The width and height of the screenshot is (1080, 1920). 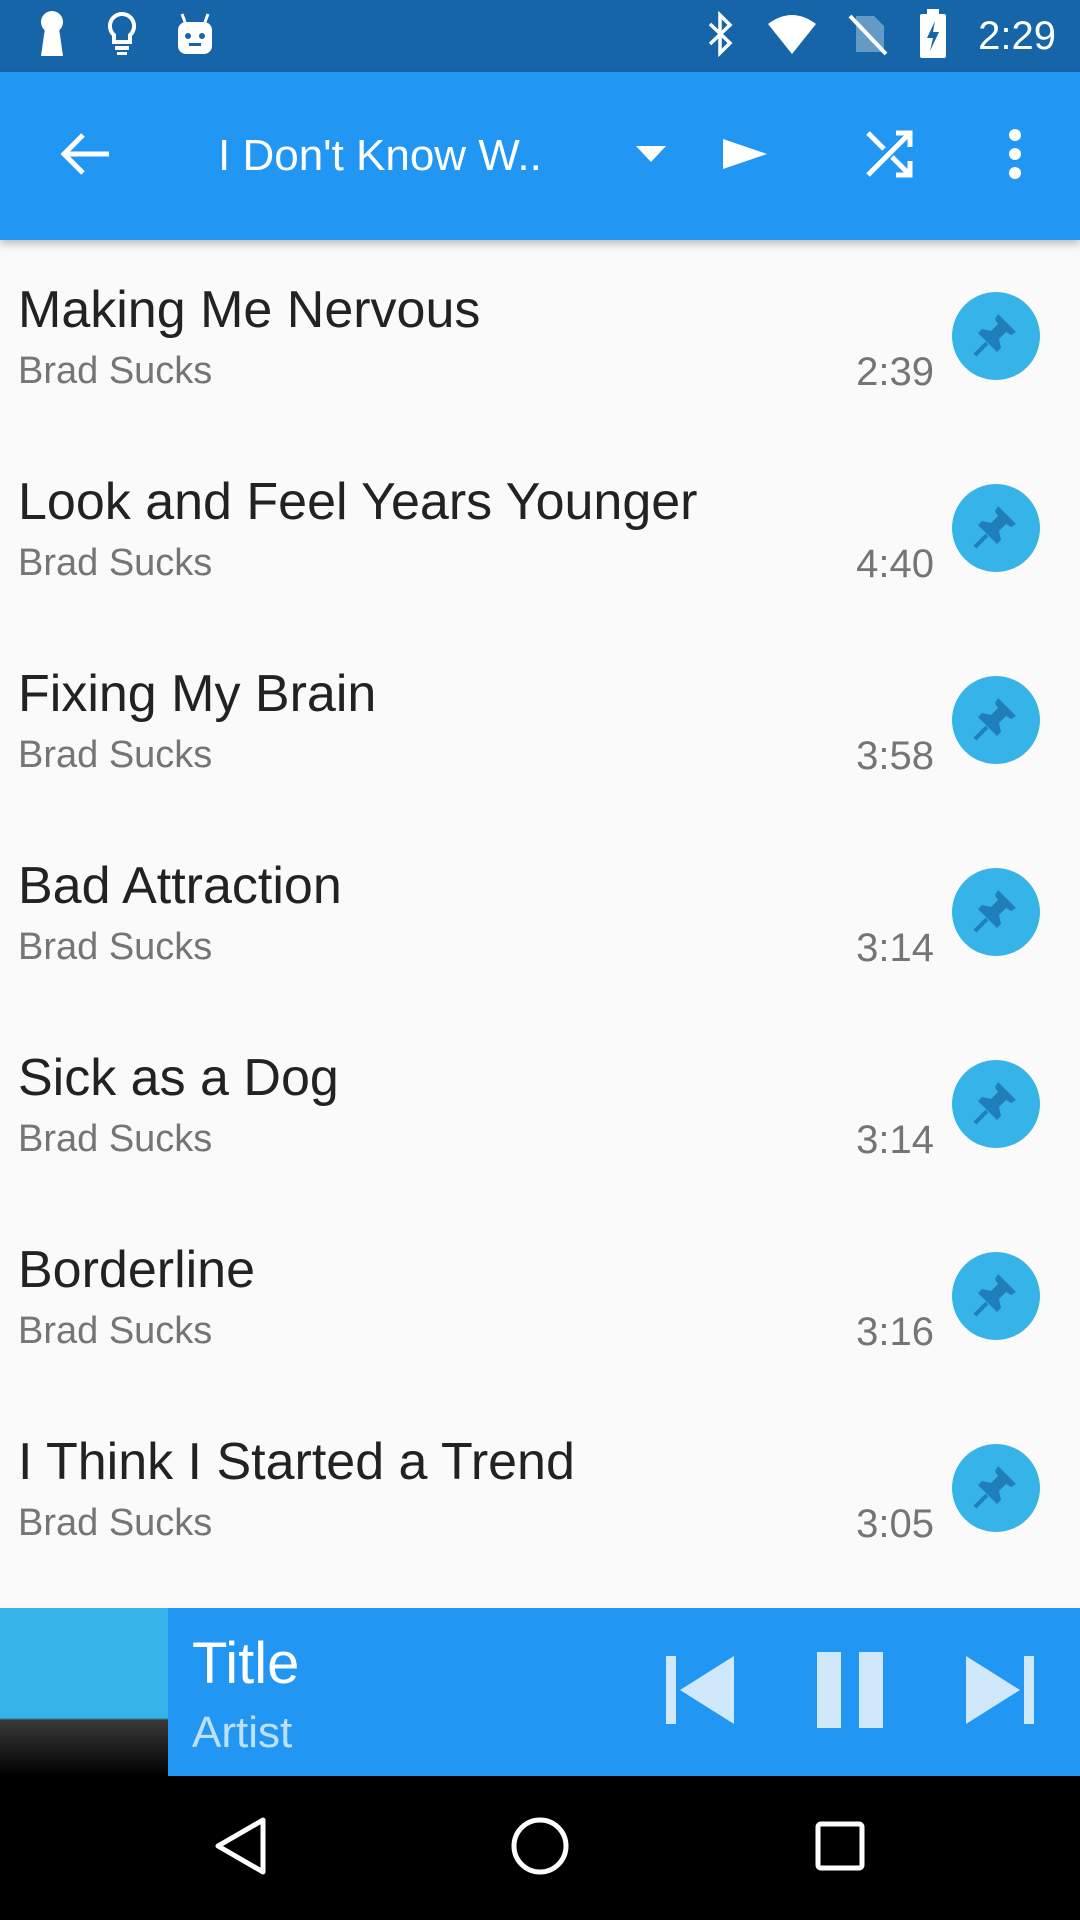 I want to click on bluetooth-icon, so click(x=721, y=36).